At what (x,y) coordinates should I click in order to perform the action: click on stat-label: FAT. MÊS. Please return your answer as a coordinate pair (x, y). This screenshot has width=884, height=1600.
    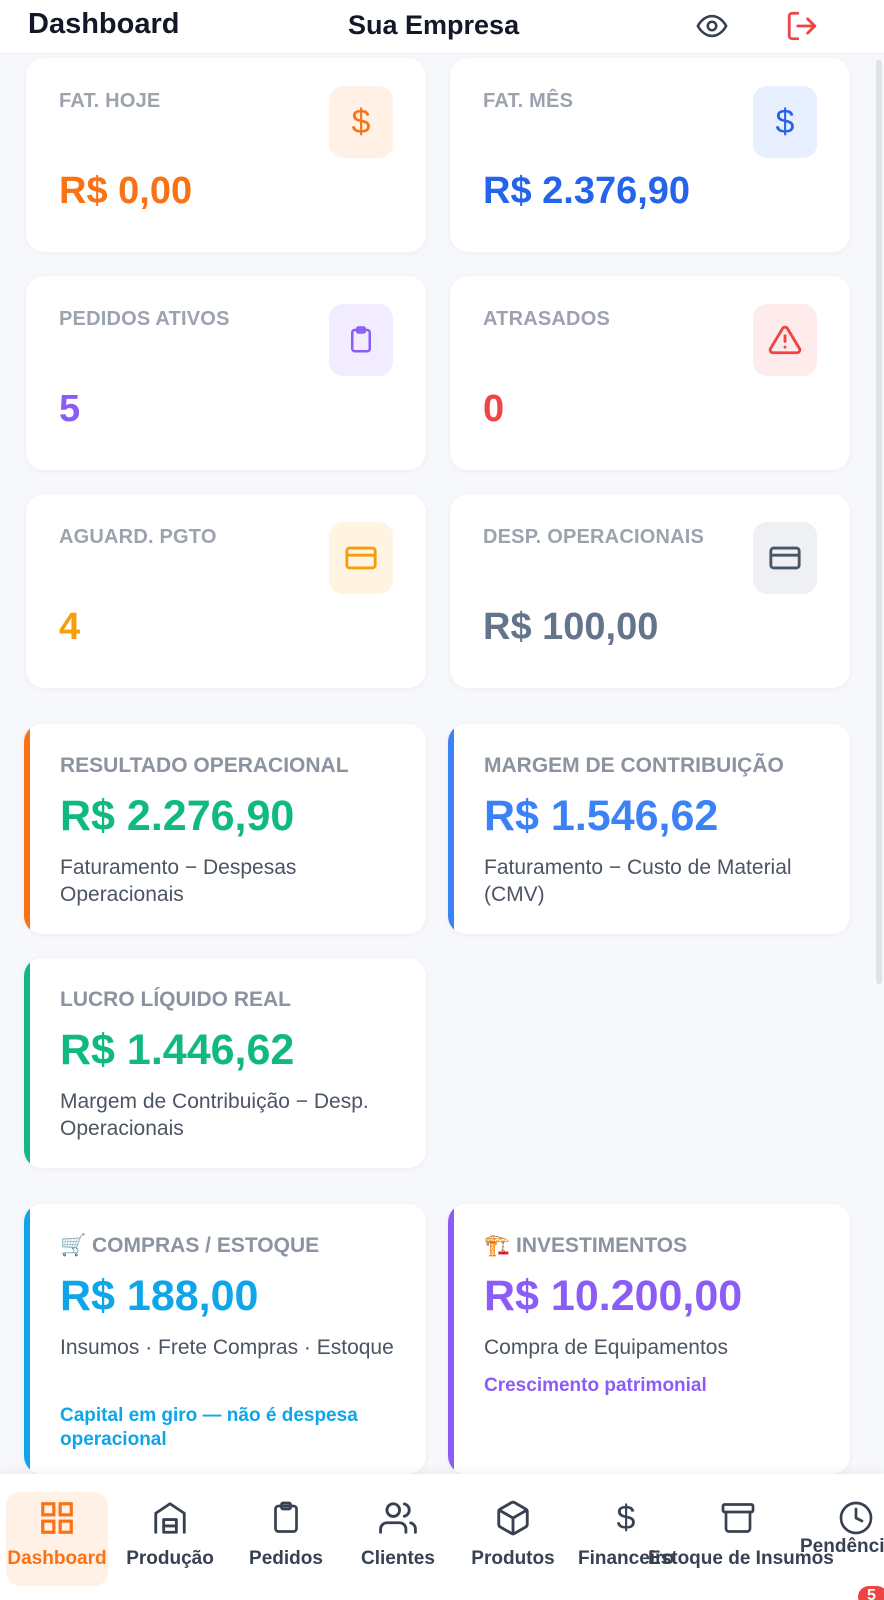
    Looking at the image, I should click on (528, 101).